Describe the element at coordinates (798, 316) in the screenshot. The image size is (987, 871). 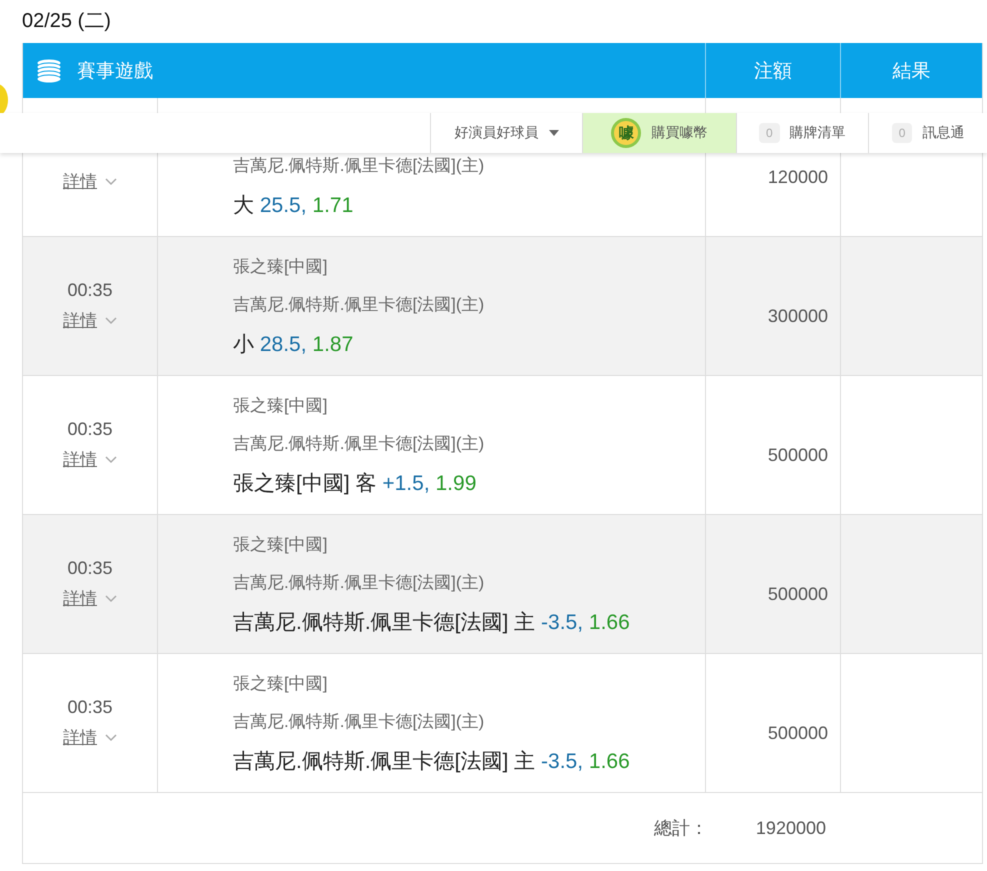
I see `bet-amount: 300000` at that location.